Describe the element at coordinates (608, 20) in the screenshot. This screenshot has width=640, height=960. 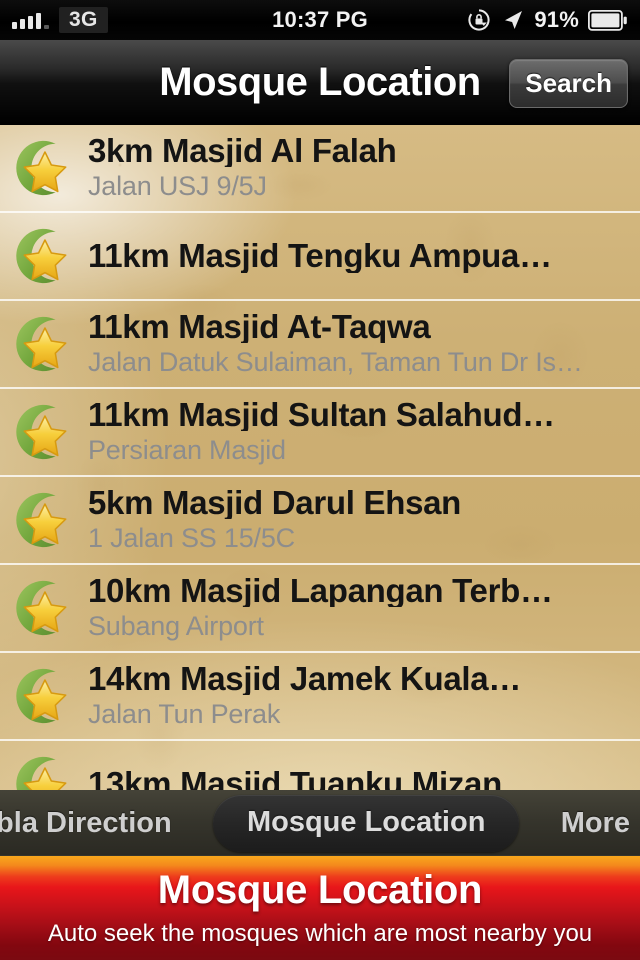
I see `battery-icon` at that location.